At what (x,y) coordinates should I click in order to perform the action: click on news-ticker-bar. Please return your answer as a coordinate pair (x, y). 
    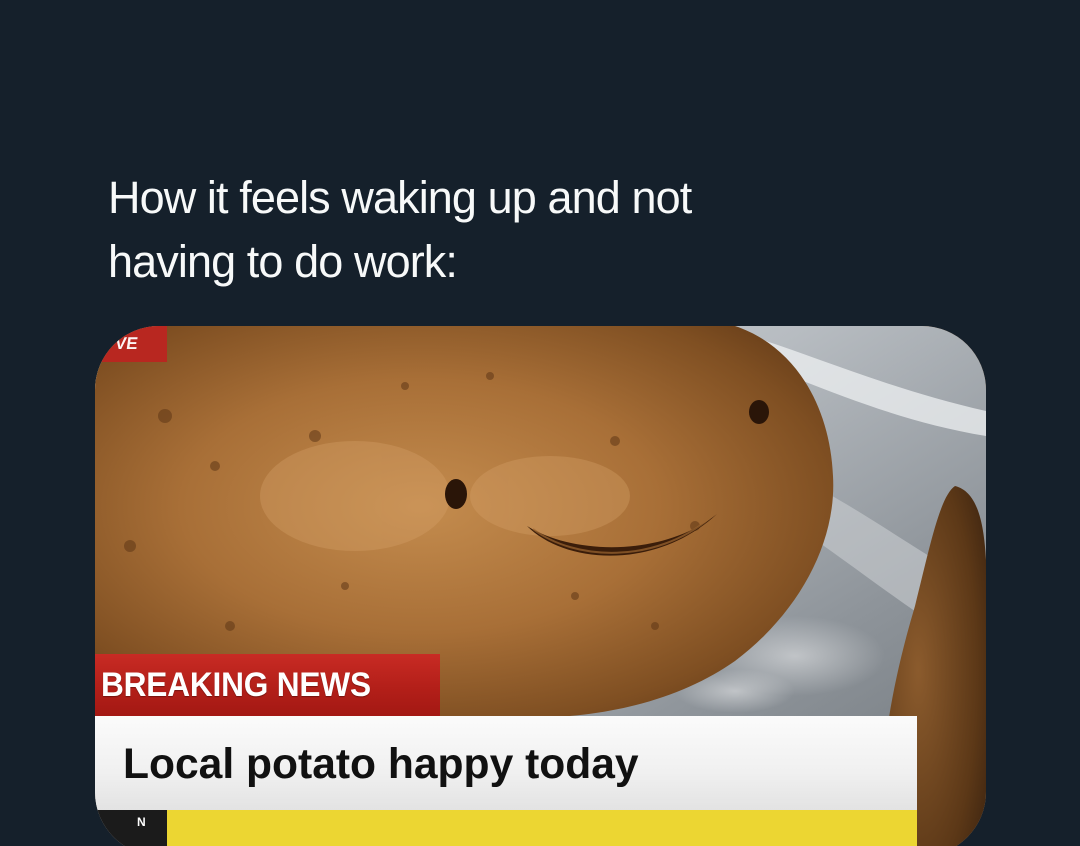
    Looking at the image, I should click on (542, 828).